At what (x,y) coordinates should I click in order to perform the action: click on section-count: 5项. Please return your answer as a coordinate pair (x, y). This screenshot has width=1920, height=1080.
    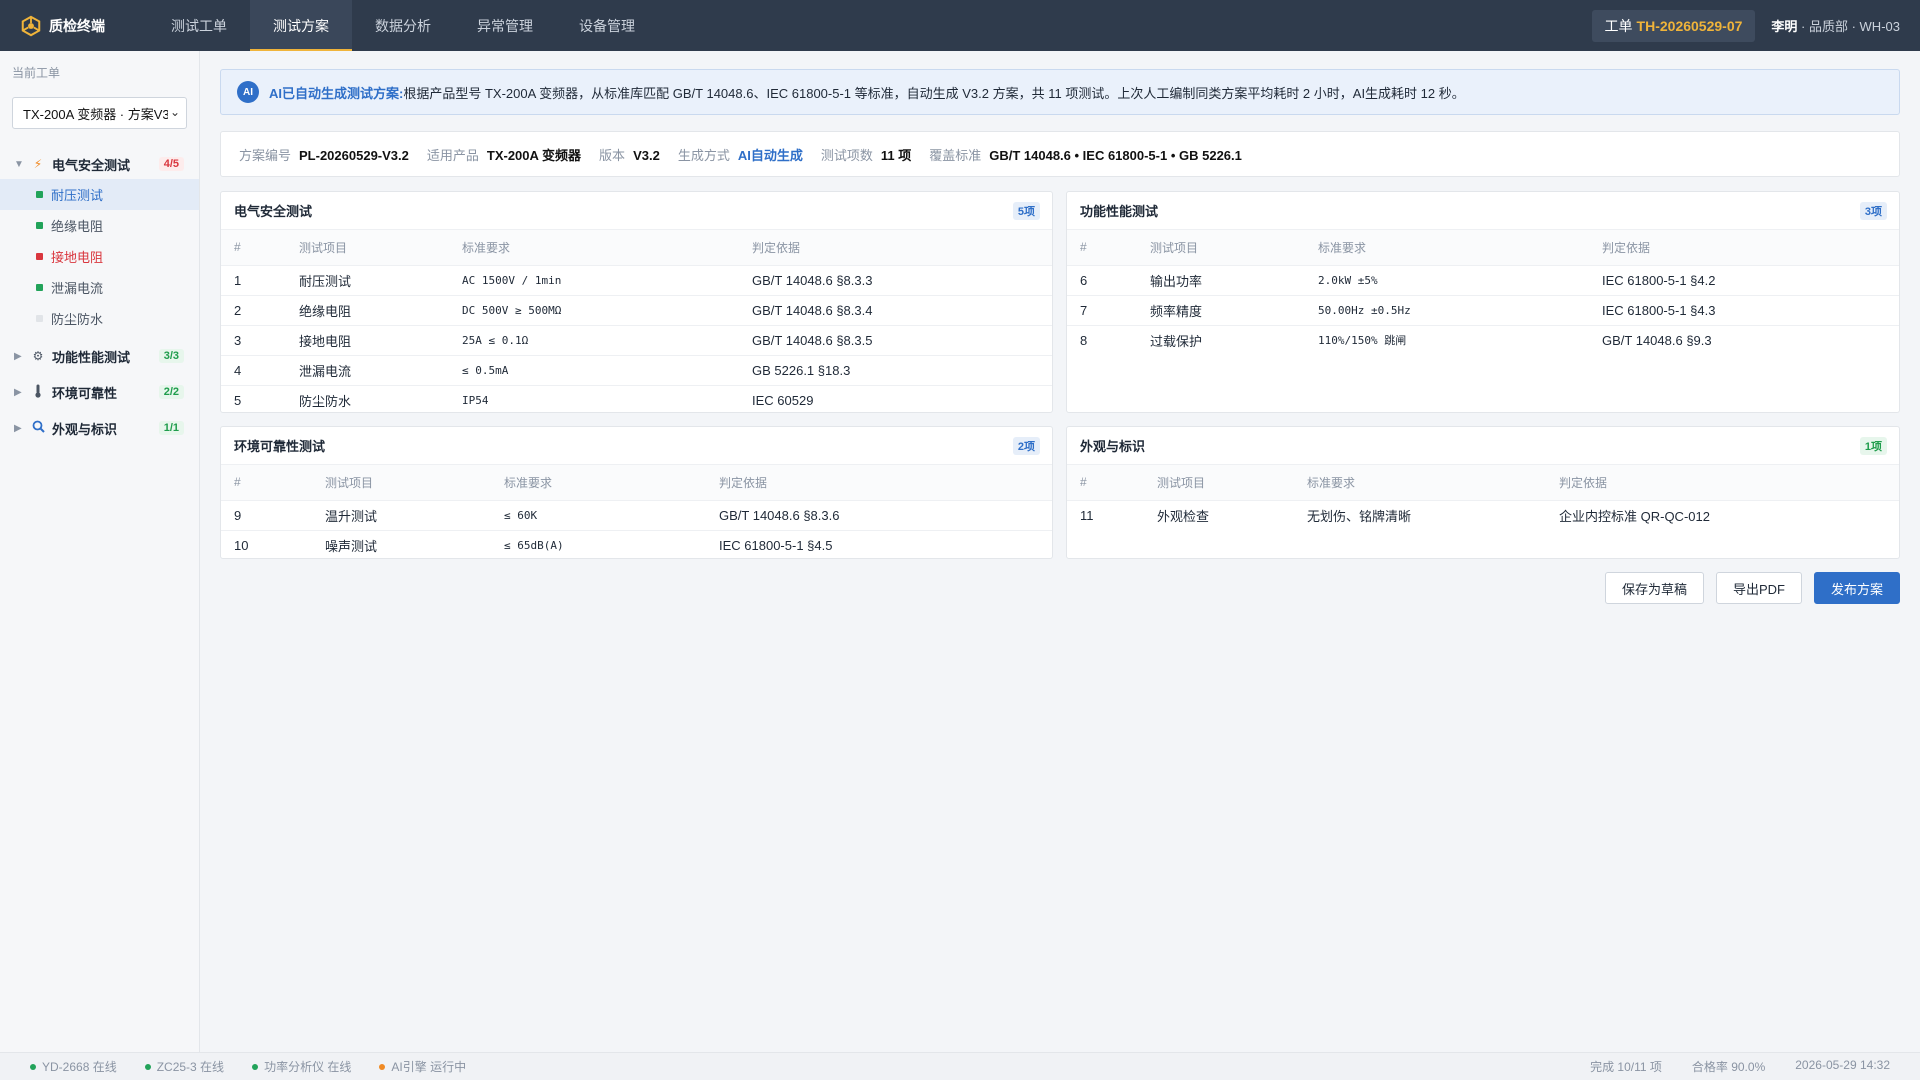
    Looking at the image, I should click on (1026, 210).